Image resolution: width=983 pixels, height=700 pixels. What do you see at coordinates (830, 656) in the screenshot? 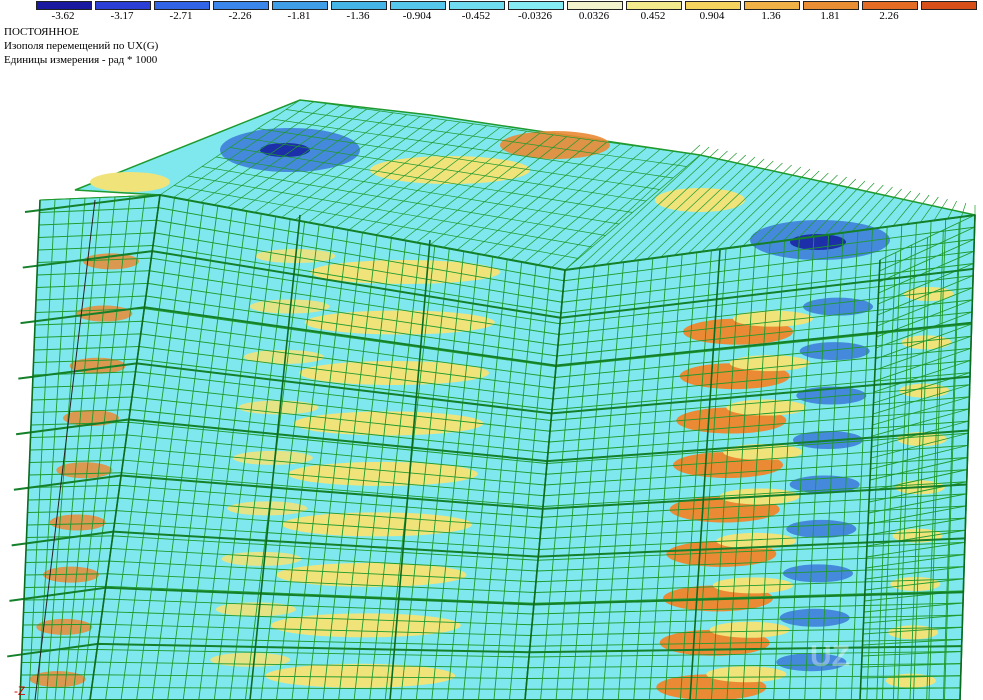
I see `watermark-text: UZ` at bounding box center [830, 656].